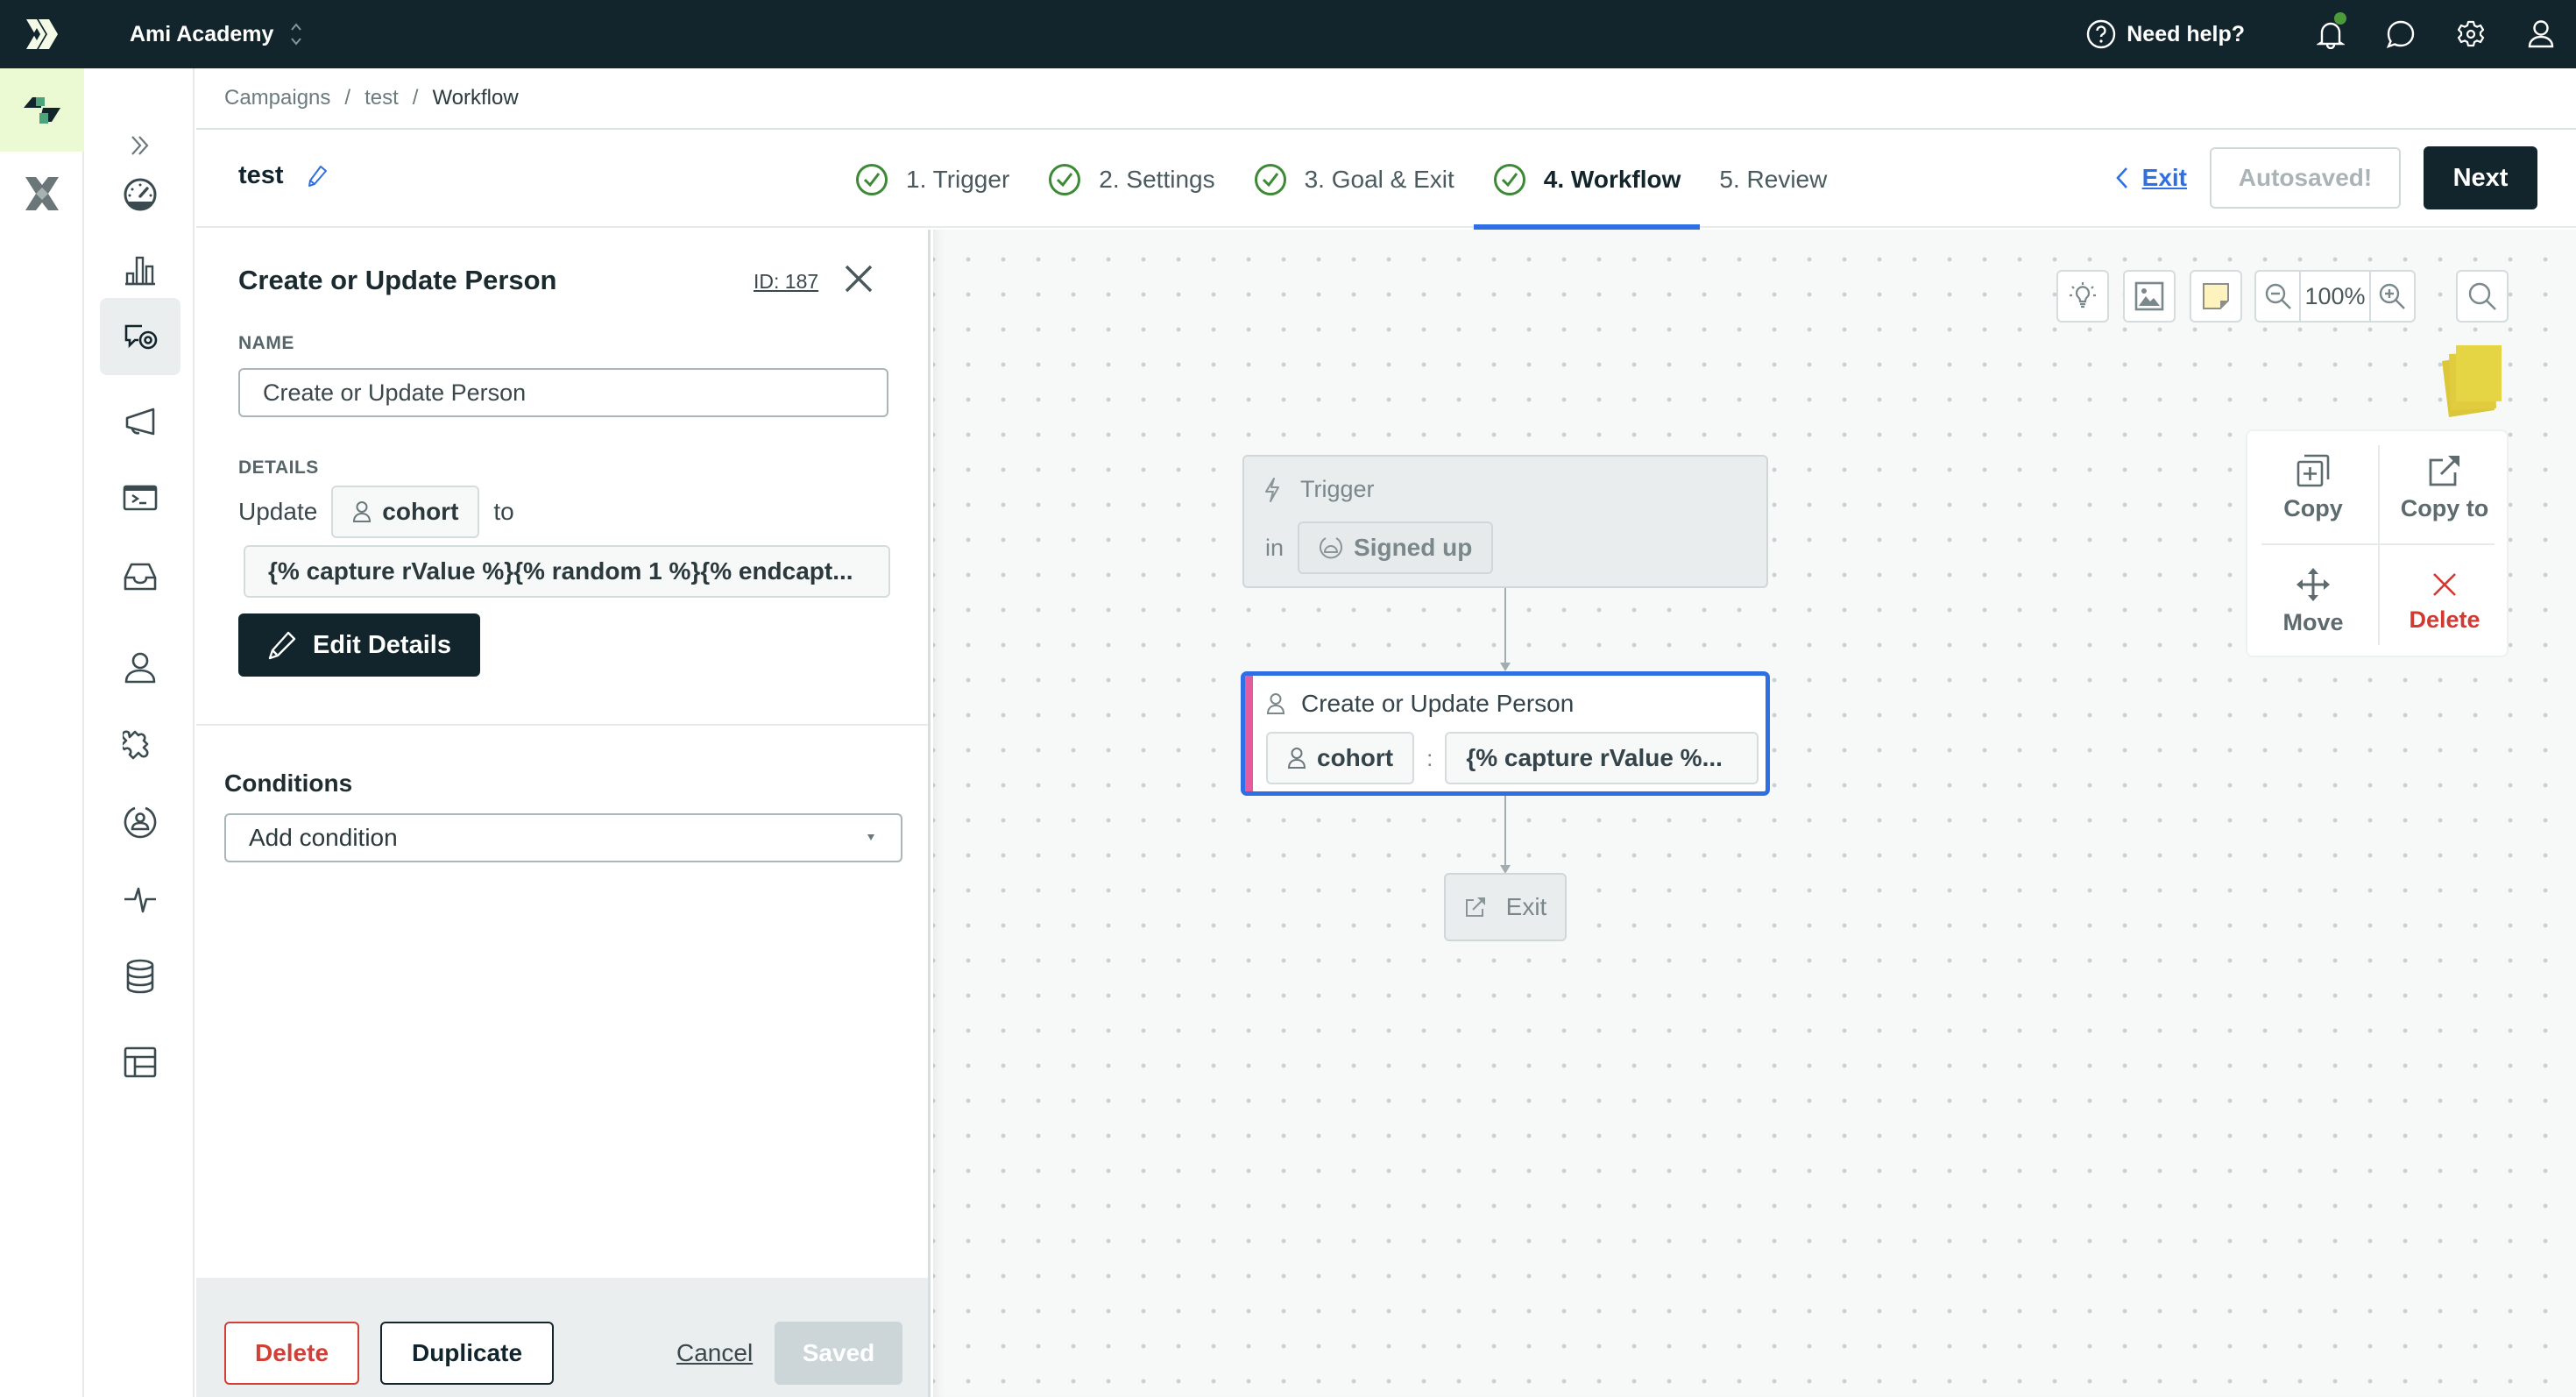  I want to click on cancel-button: Cancel, so click(714, 1353).